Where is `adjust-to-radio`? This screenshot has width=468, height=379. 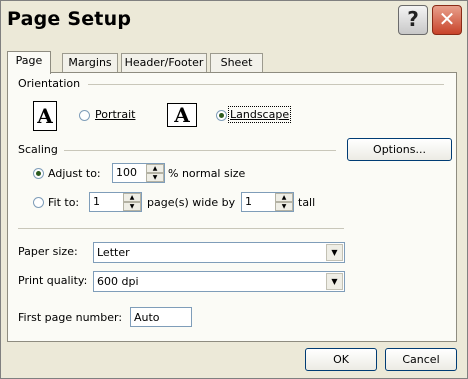
adjust-to-radio is located at coordinates (38, 173).